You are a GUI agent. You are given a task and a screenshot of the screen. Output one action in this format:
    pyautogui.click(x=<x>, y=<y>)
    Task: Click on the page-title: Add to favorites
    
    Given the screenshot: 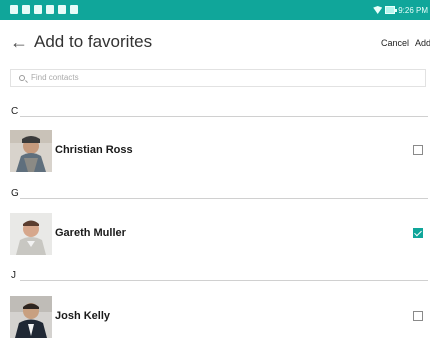 What is the action you would take?
    pyautogui.click(x=93, y=41)
    